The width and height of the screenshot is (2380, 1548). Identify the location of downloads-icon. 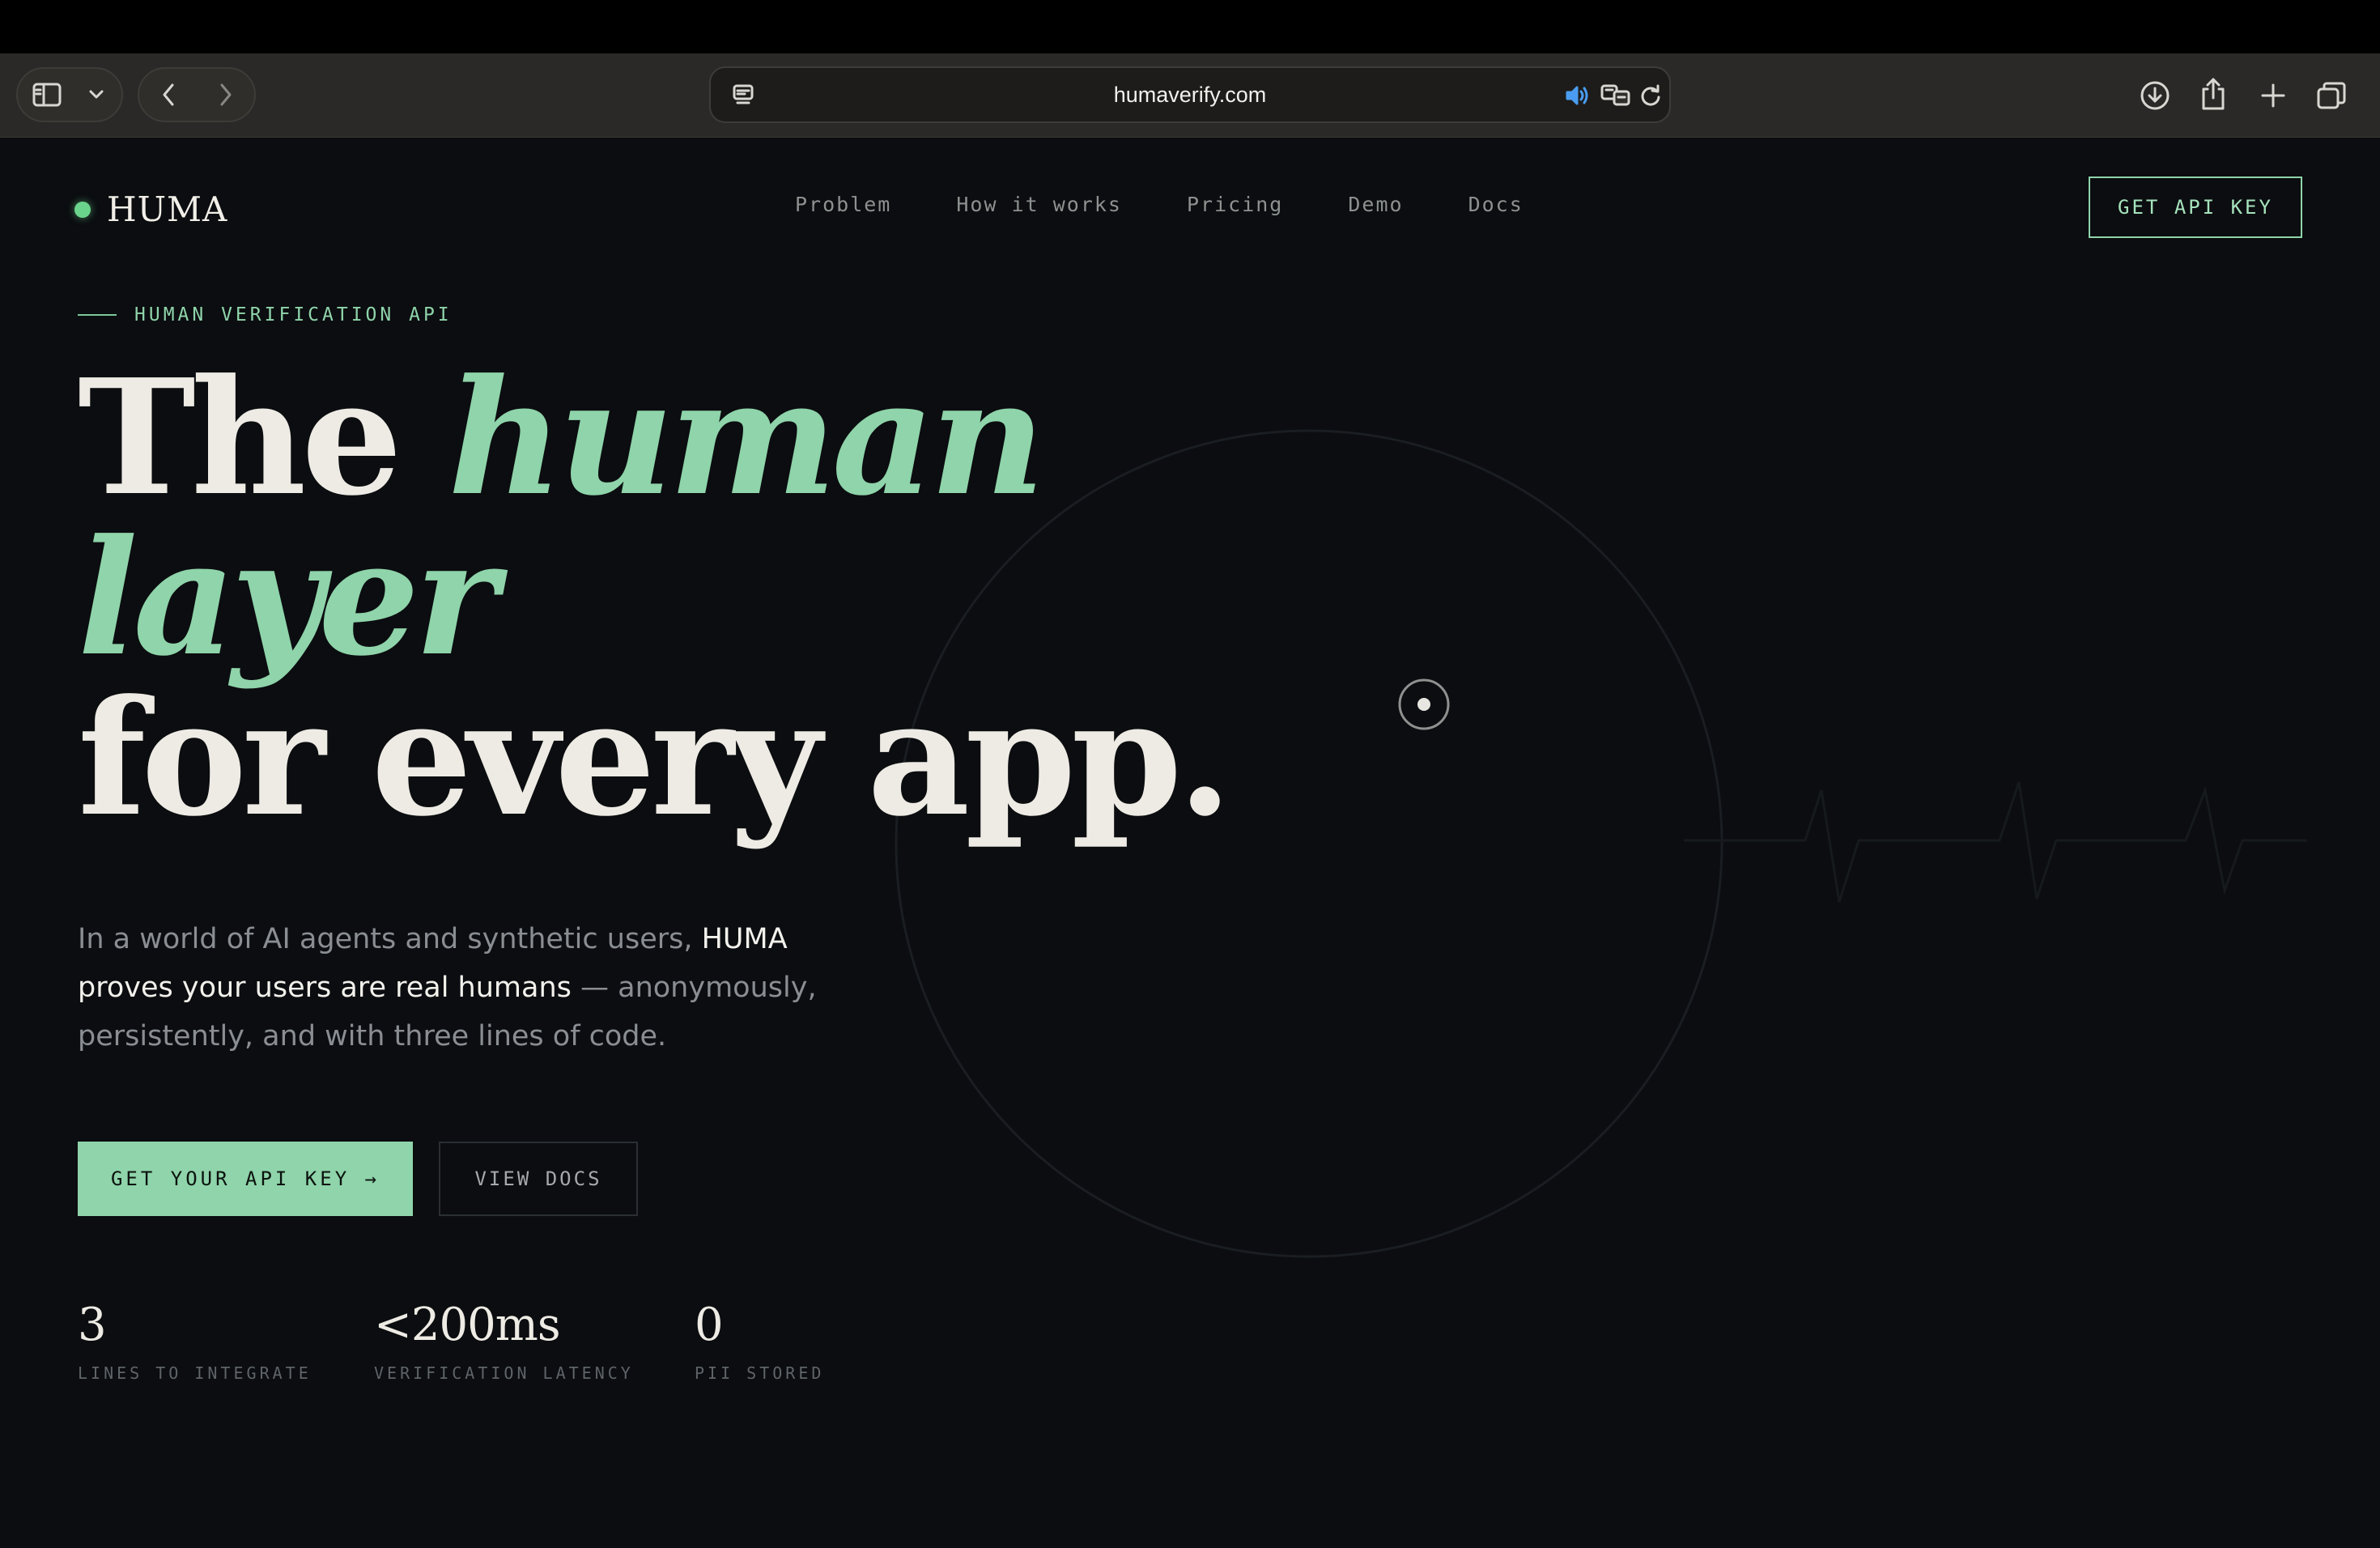
(2155, 96).